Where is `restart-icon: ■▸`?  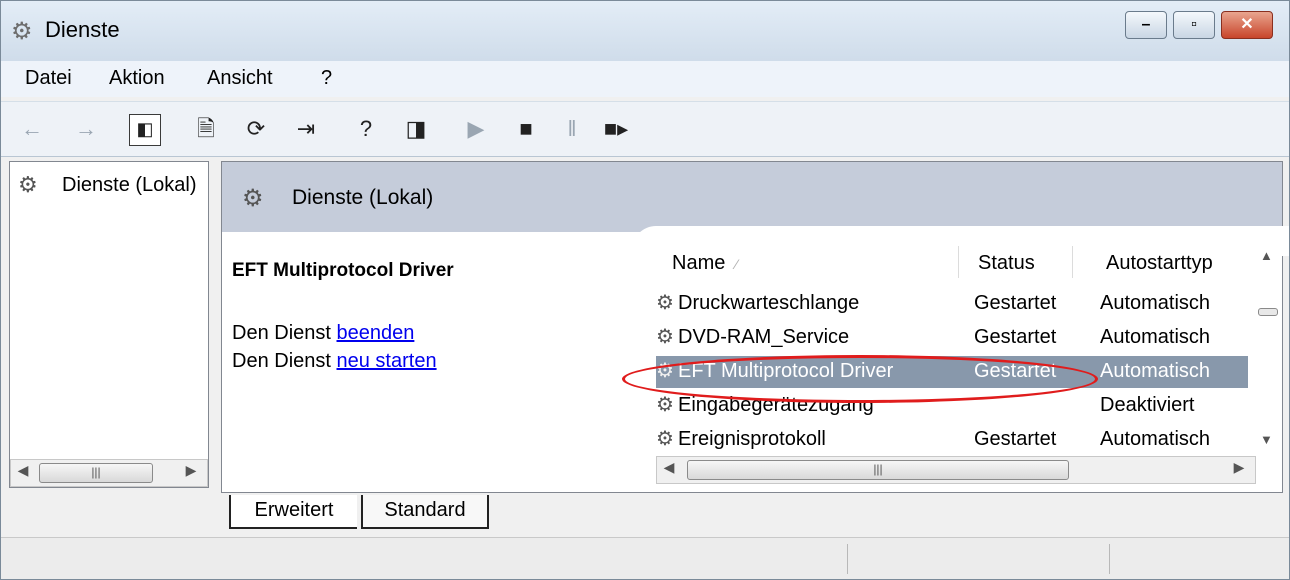
restart-icon: ■▸ is located at coordinates (616, 129).